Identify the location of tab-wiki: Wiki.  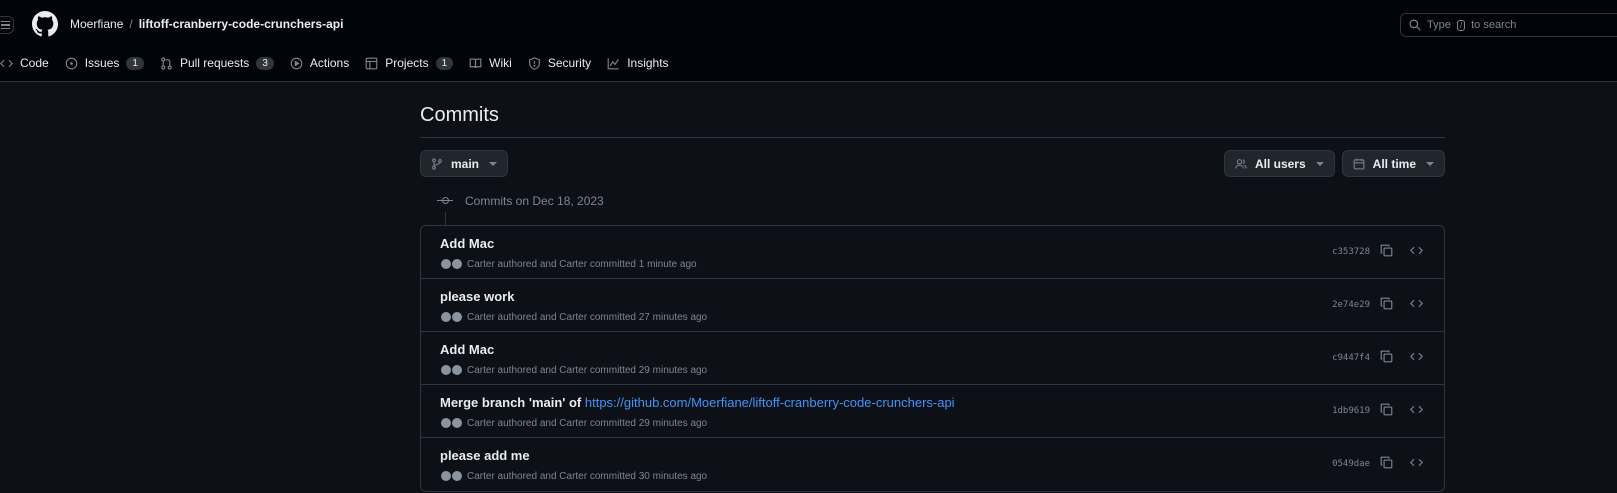
(490, 63).